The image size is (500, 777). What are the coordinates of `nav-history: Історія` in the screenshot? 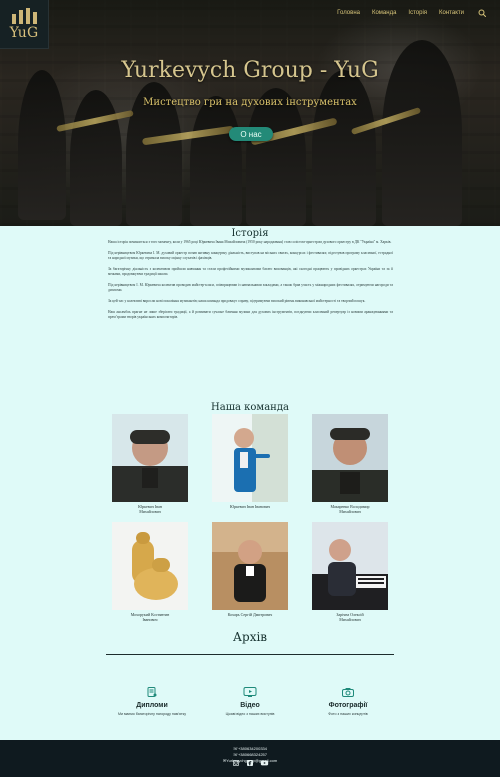 It's located at (417, 13).